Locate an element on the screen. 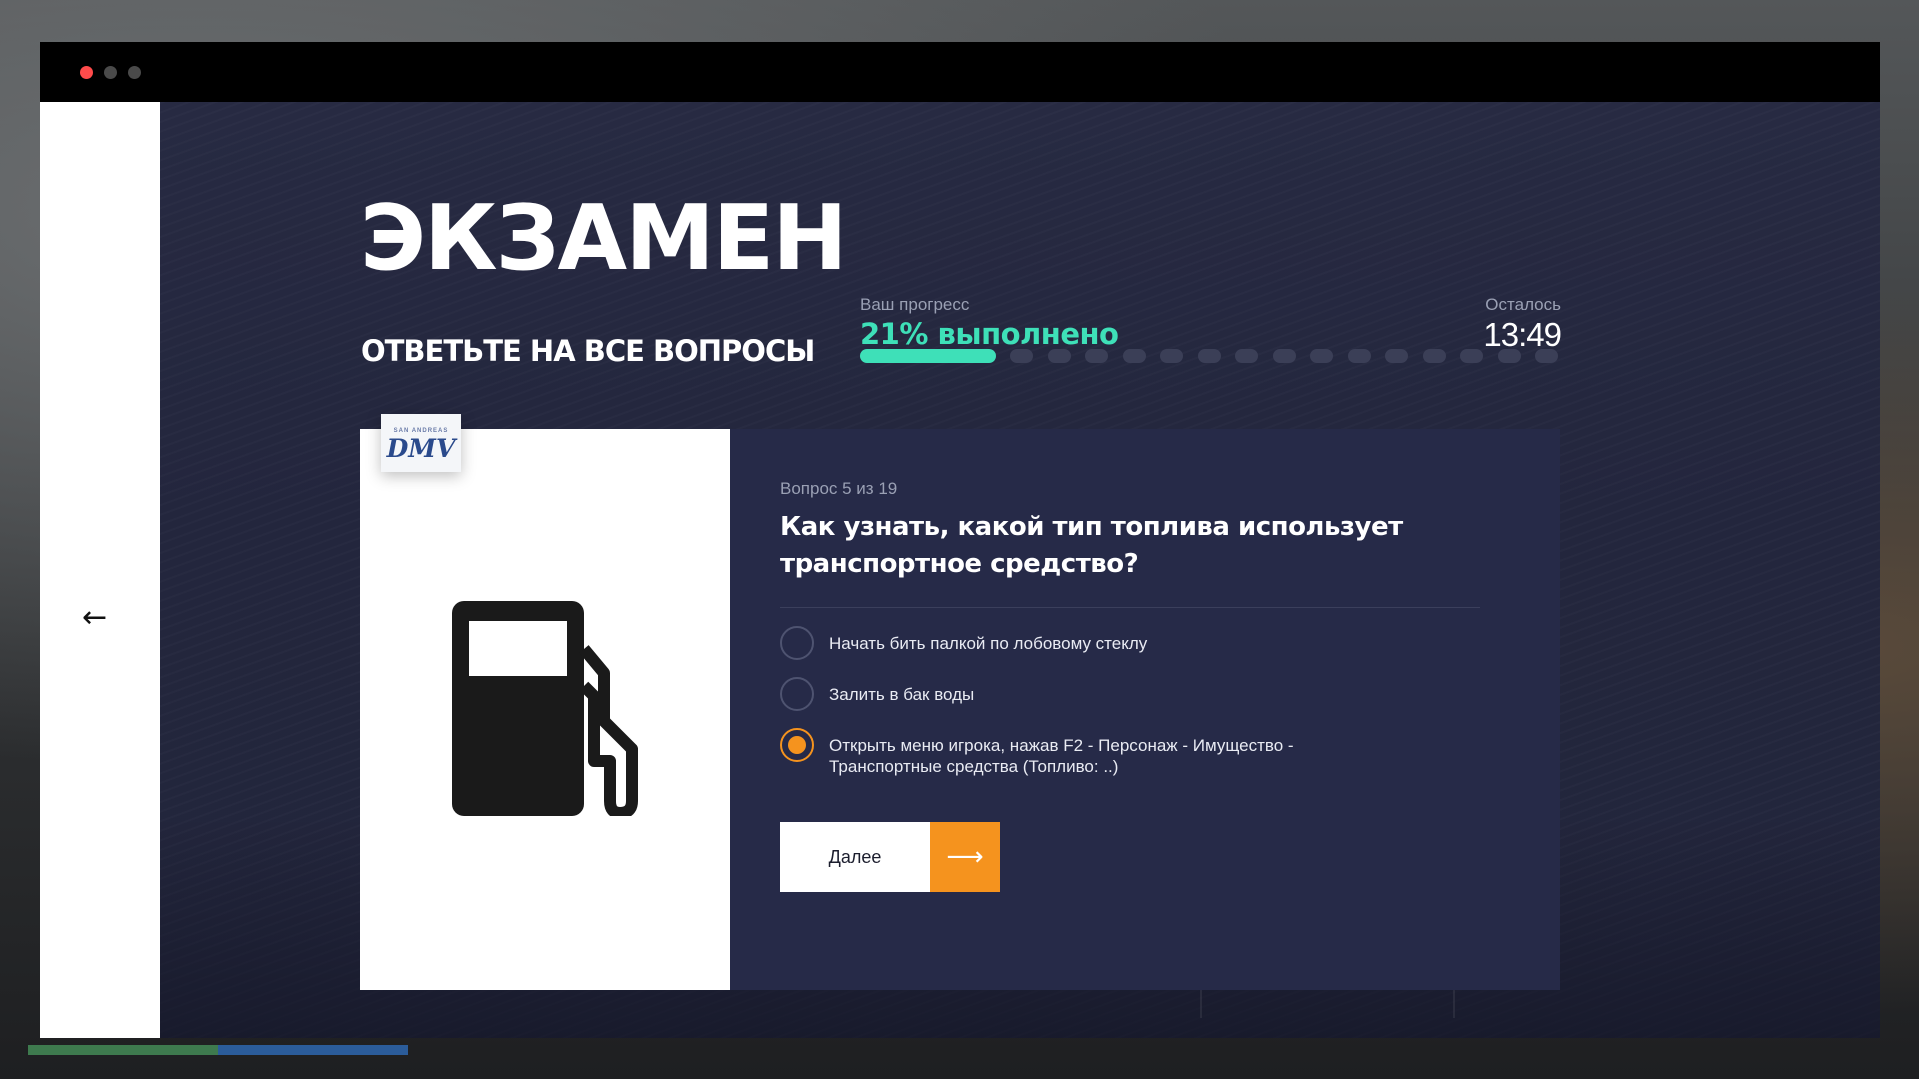 This screenshot has width=1919, height=1079. progress-fill is located at coordinates (928, 356).